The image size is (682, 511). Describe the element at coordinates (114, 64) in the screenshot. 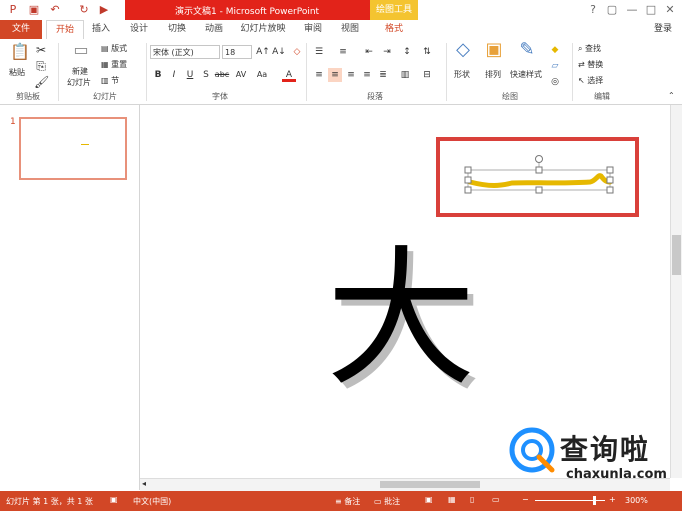

I see `reset-button: ▦ 重置` at that location.